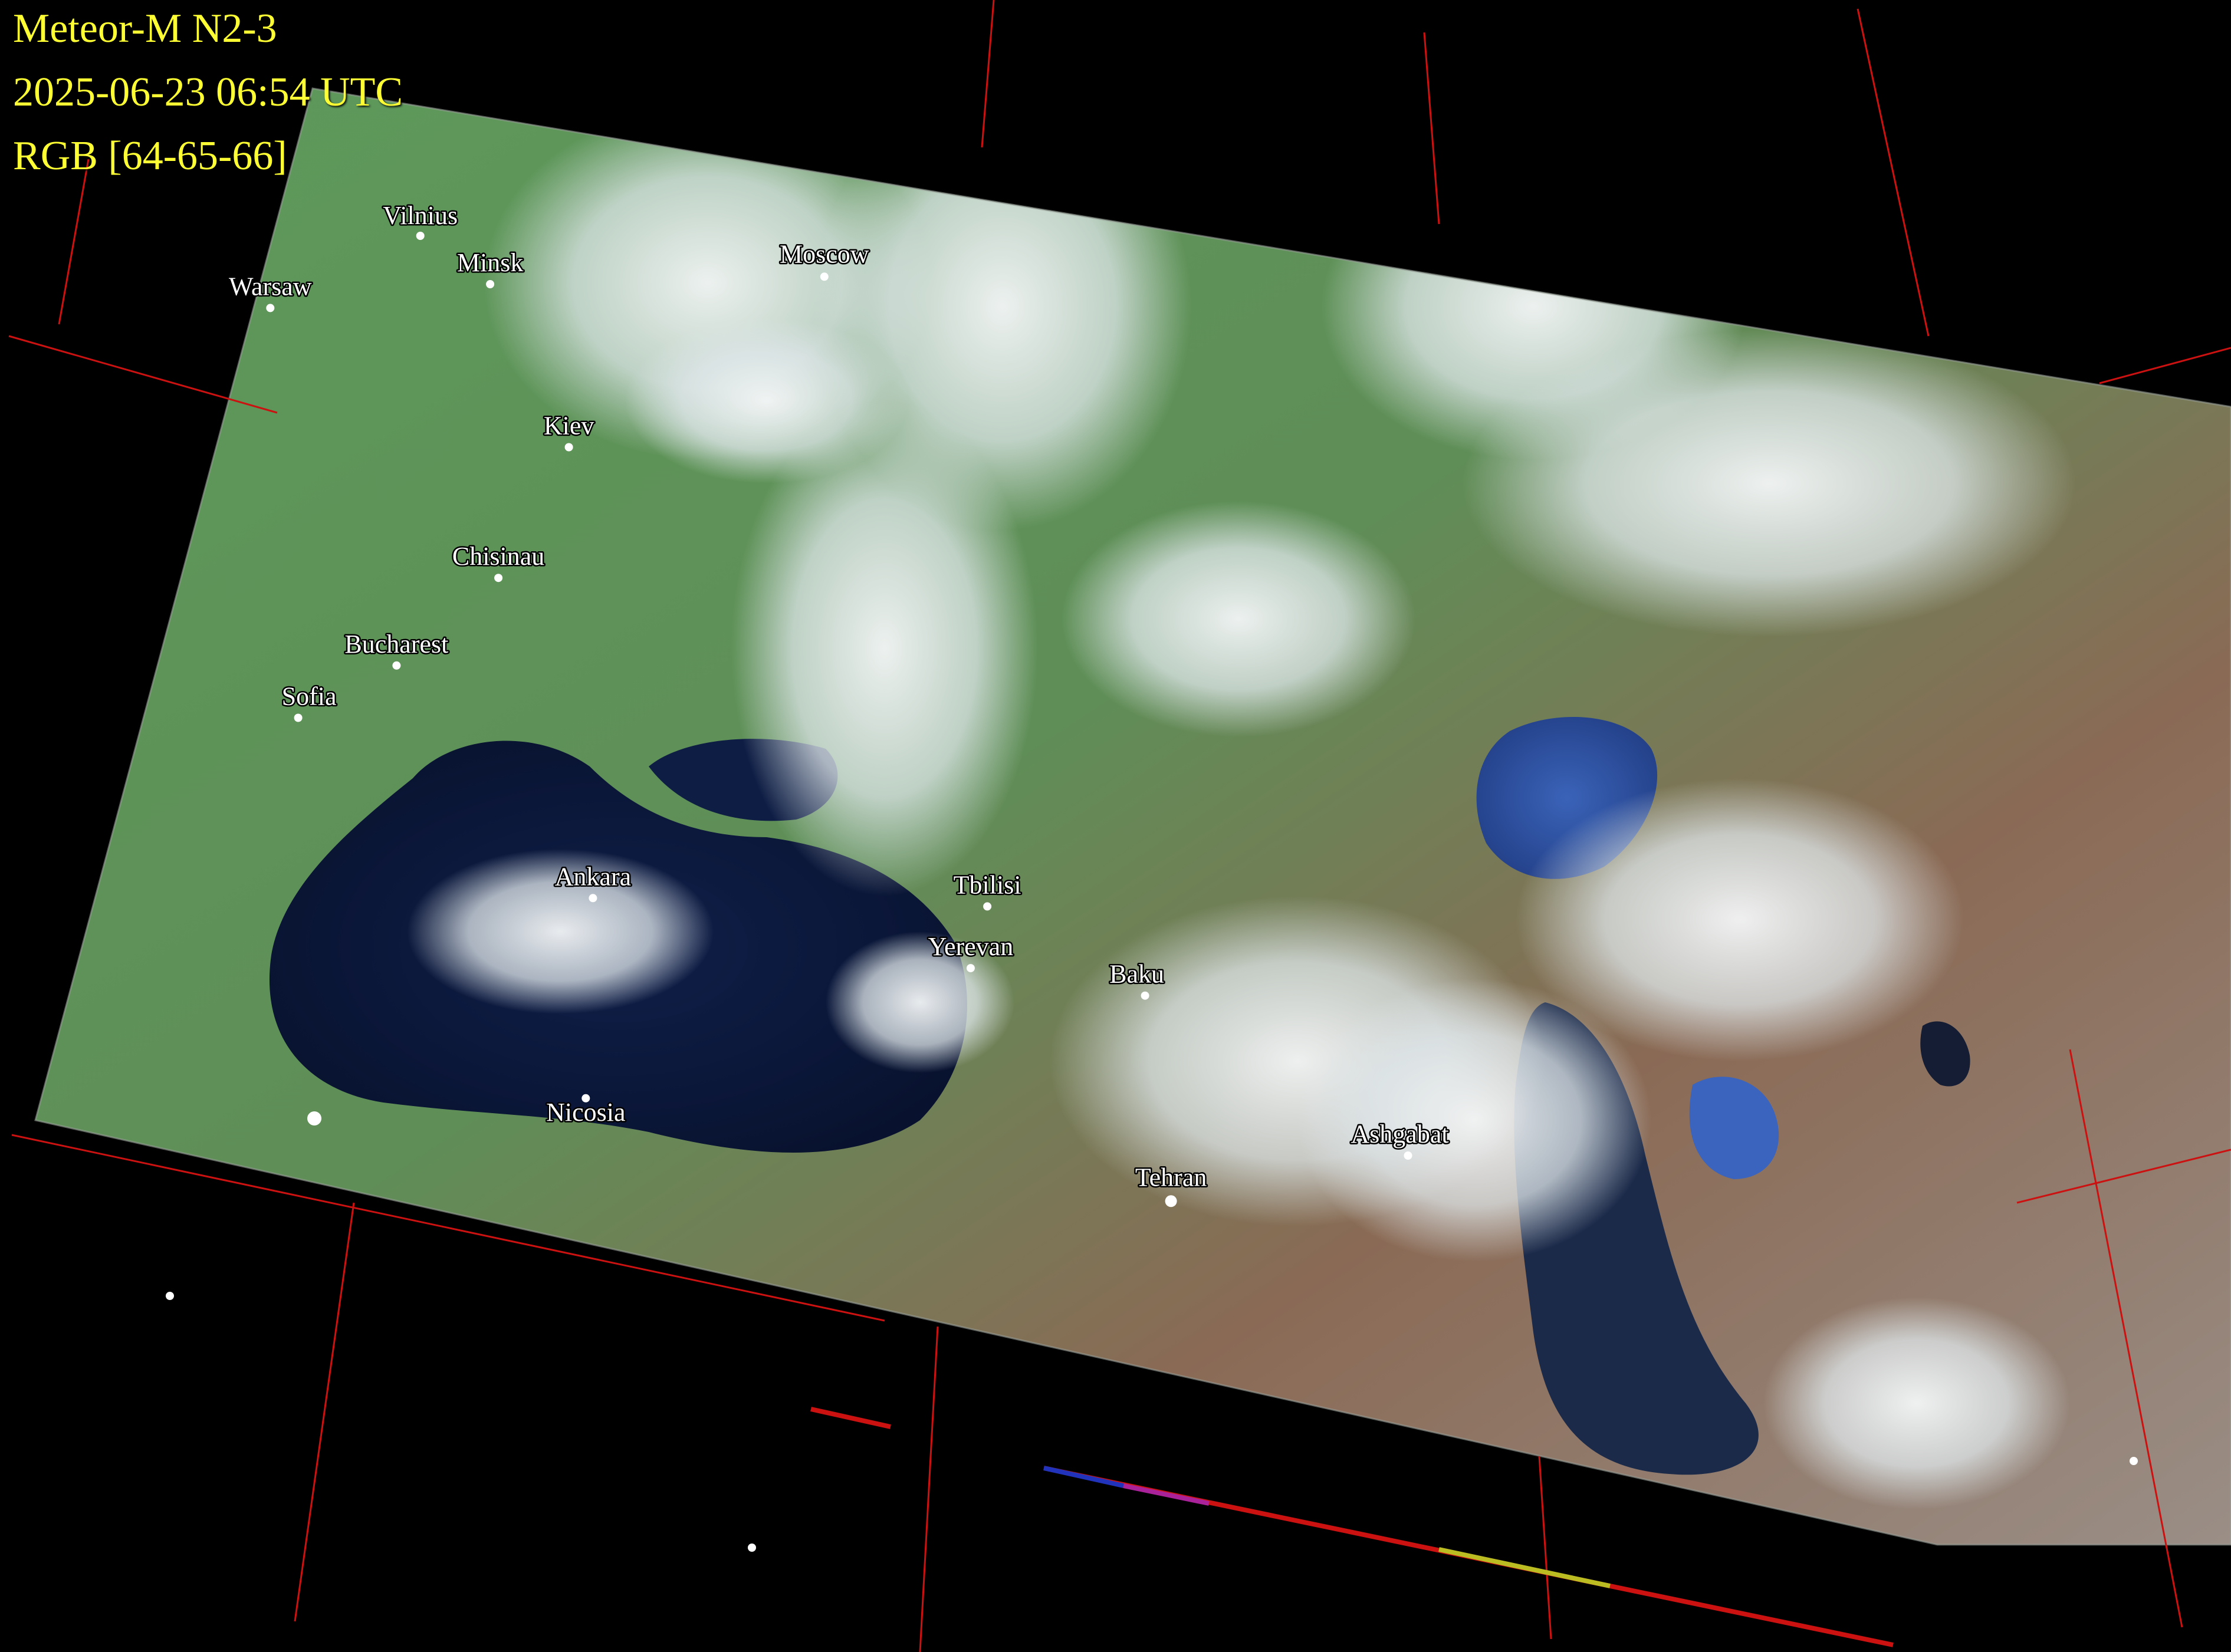 The width and height of the screenshot is (2231, 1652). Describe the element at coordinates (988, 907) in the screenshot. I see `city-marker-tbilisi` at that location.